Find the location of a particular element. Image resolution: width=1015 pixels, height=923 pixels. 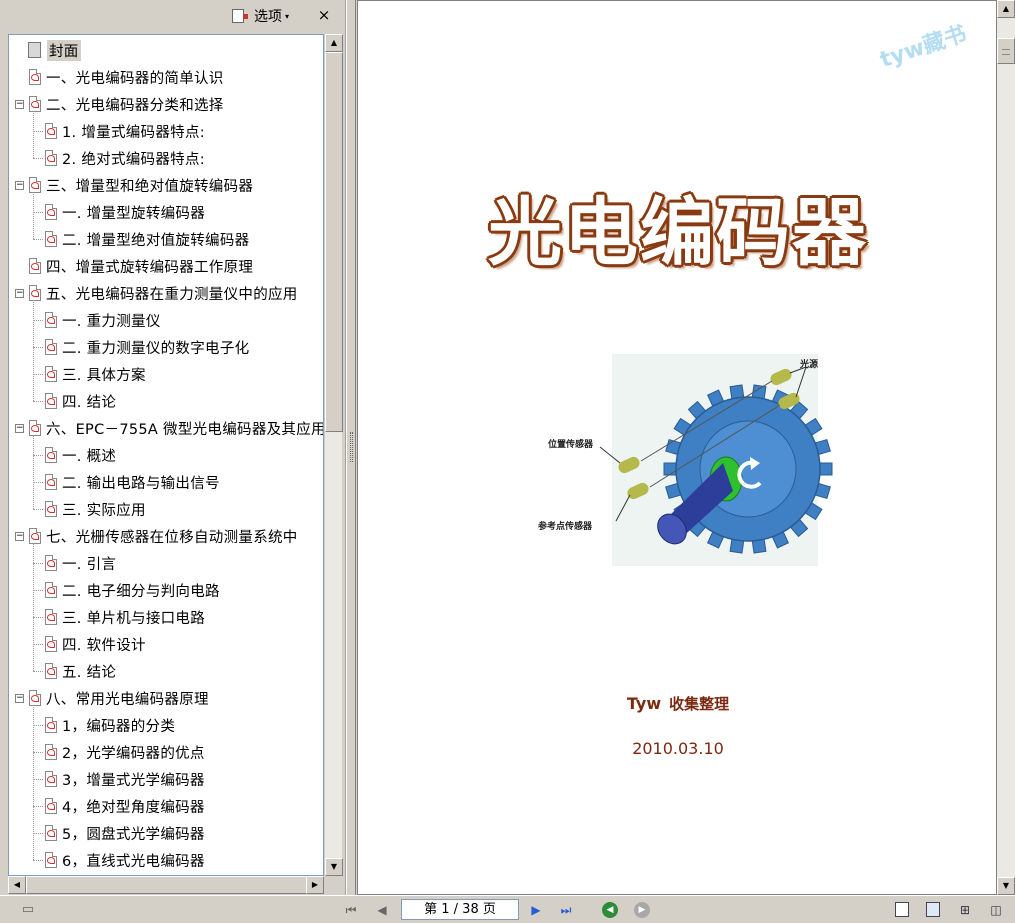

bookmark-label: 一. 概述 is located at coordinates (89, 457).